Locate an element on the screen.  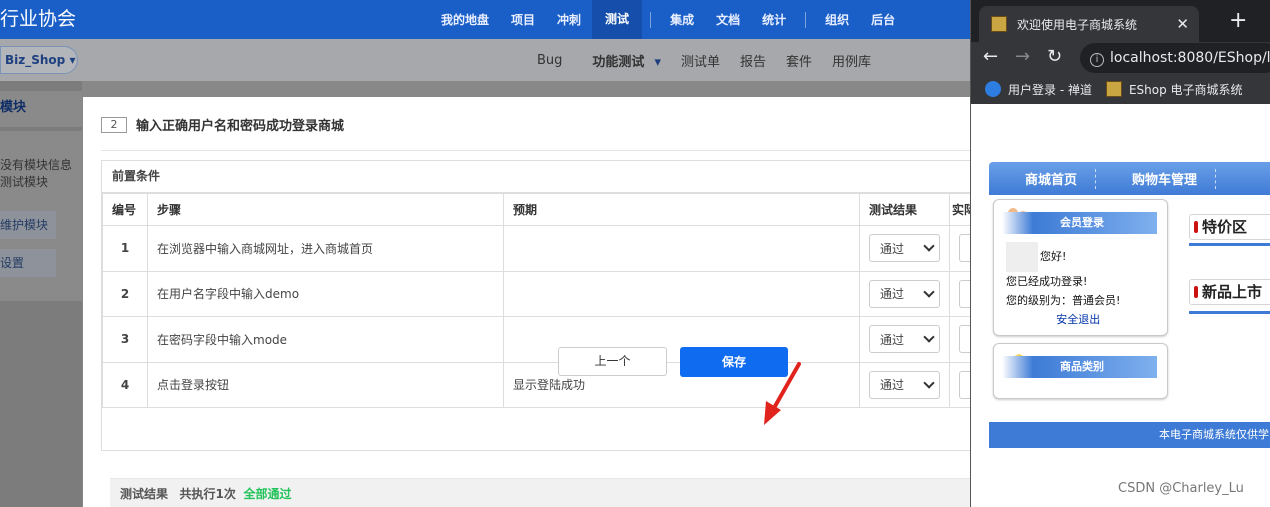
sidebar-info-line2: 测试模块 is located at coordinates (24, 182).